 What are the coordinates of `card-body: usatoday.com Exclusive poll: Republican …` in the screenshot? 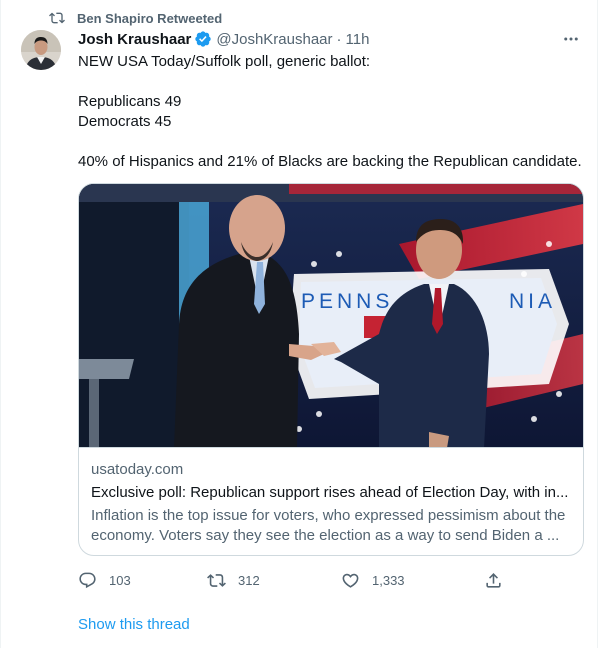 It's located at (331, 503).